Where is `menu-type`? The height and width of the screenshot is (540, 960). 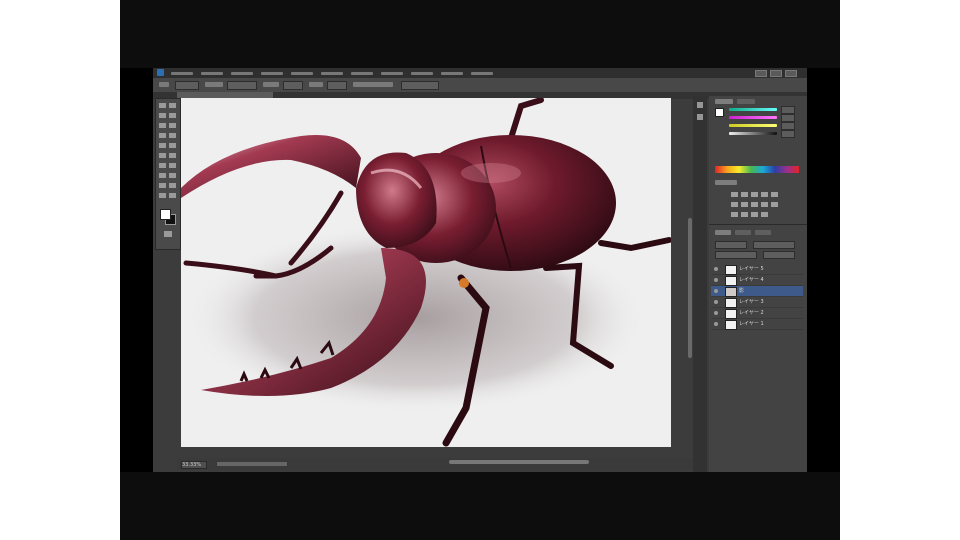 menu-type is located at coordinates (302, 73).